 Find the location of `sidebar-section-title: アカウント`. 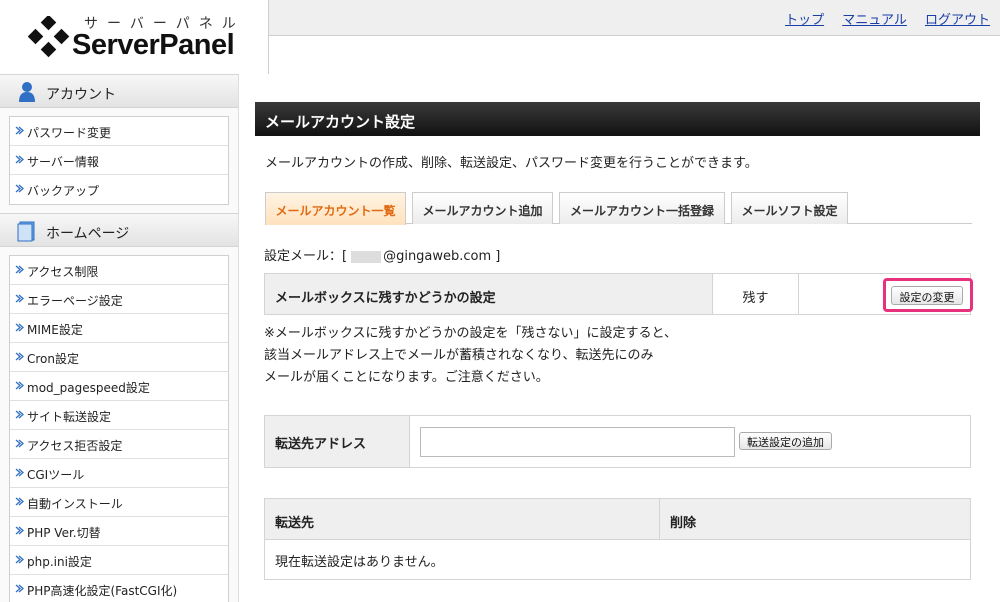

sidebar-section-title: アカウント is located at coordinates (81, 95).